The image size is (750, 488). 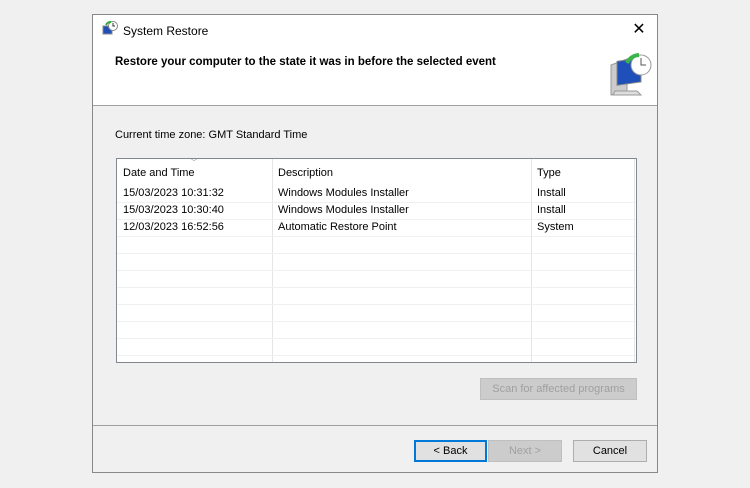 What do you see at coordinates (173, 210) in the screenshot?
I see `row-date: 15/03/2023 10:30:40` at bounding box center [173, 210].